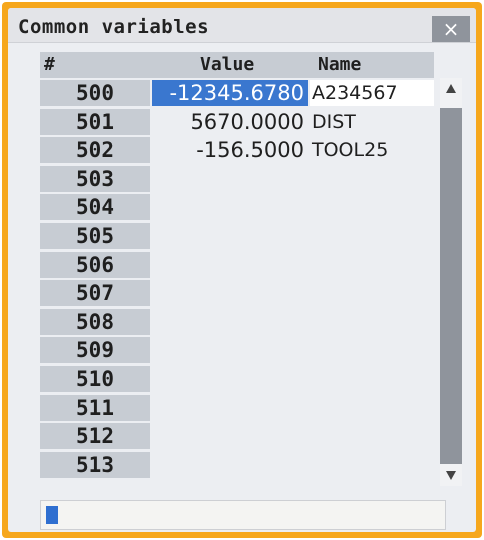  Describe the element at coordinates (451, 286) in the screenshot. I see `scrollbar-thumb` at that location.